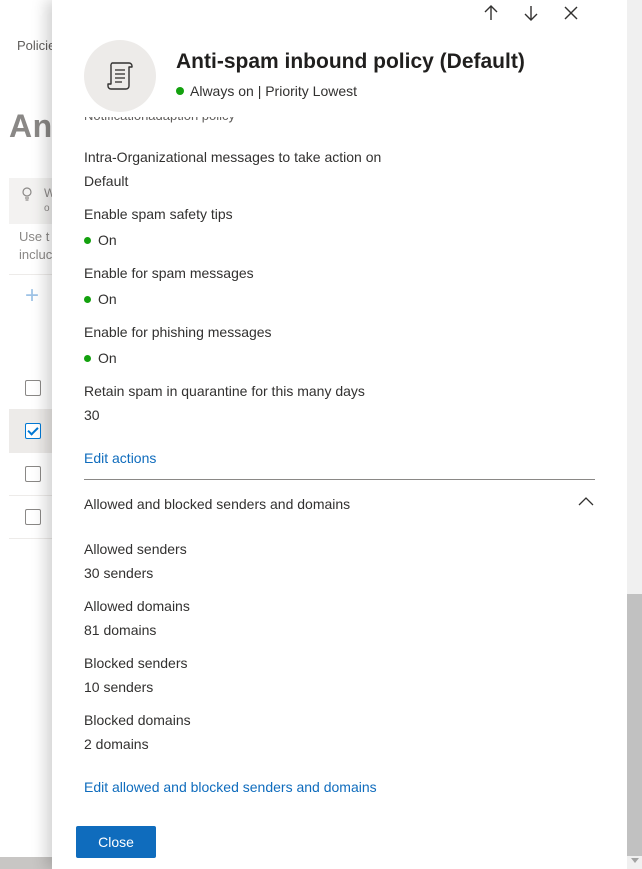 This screenshot has height=869, width=642. I want to click on lightbulb-icon, so click(28, 195).